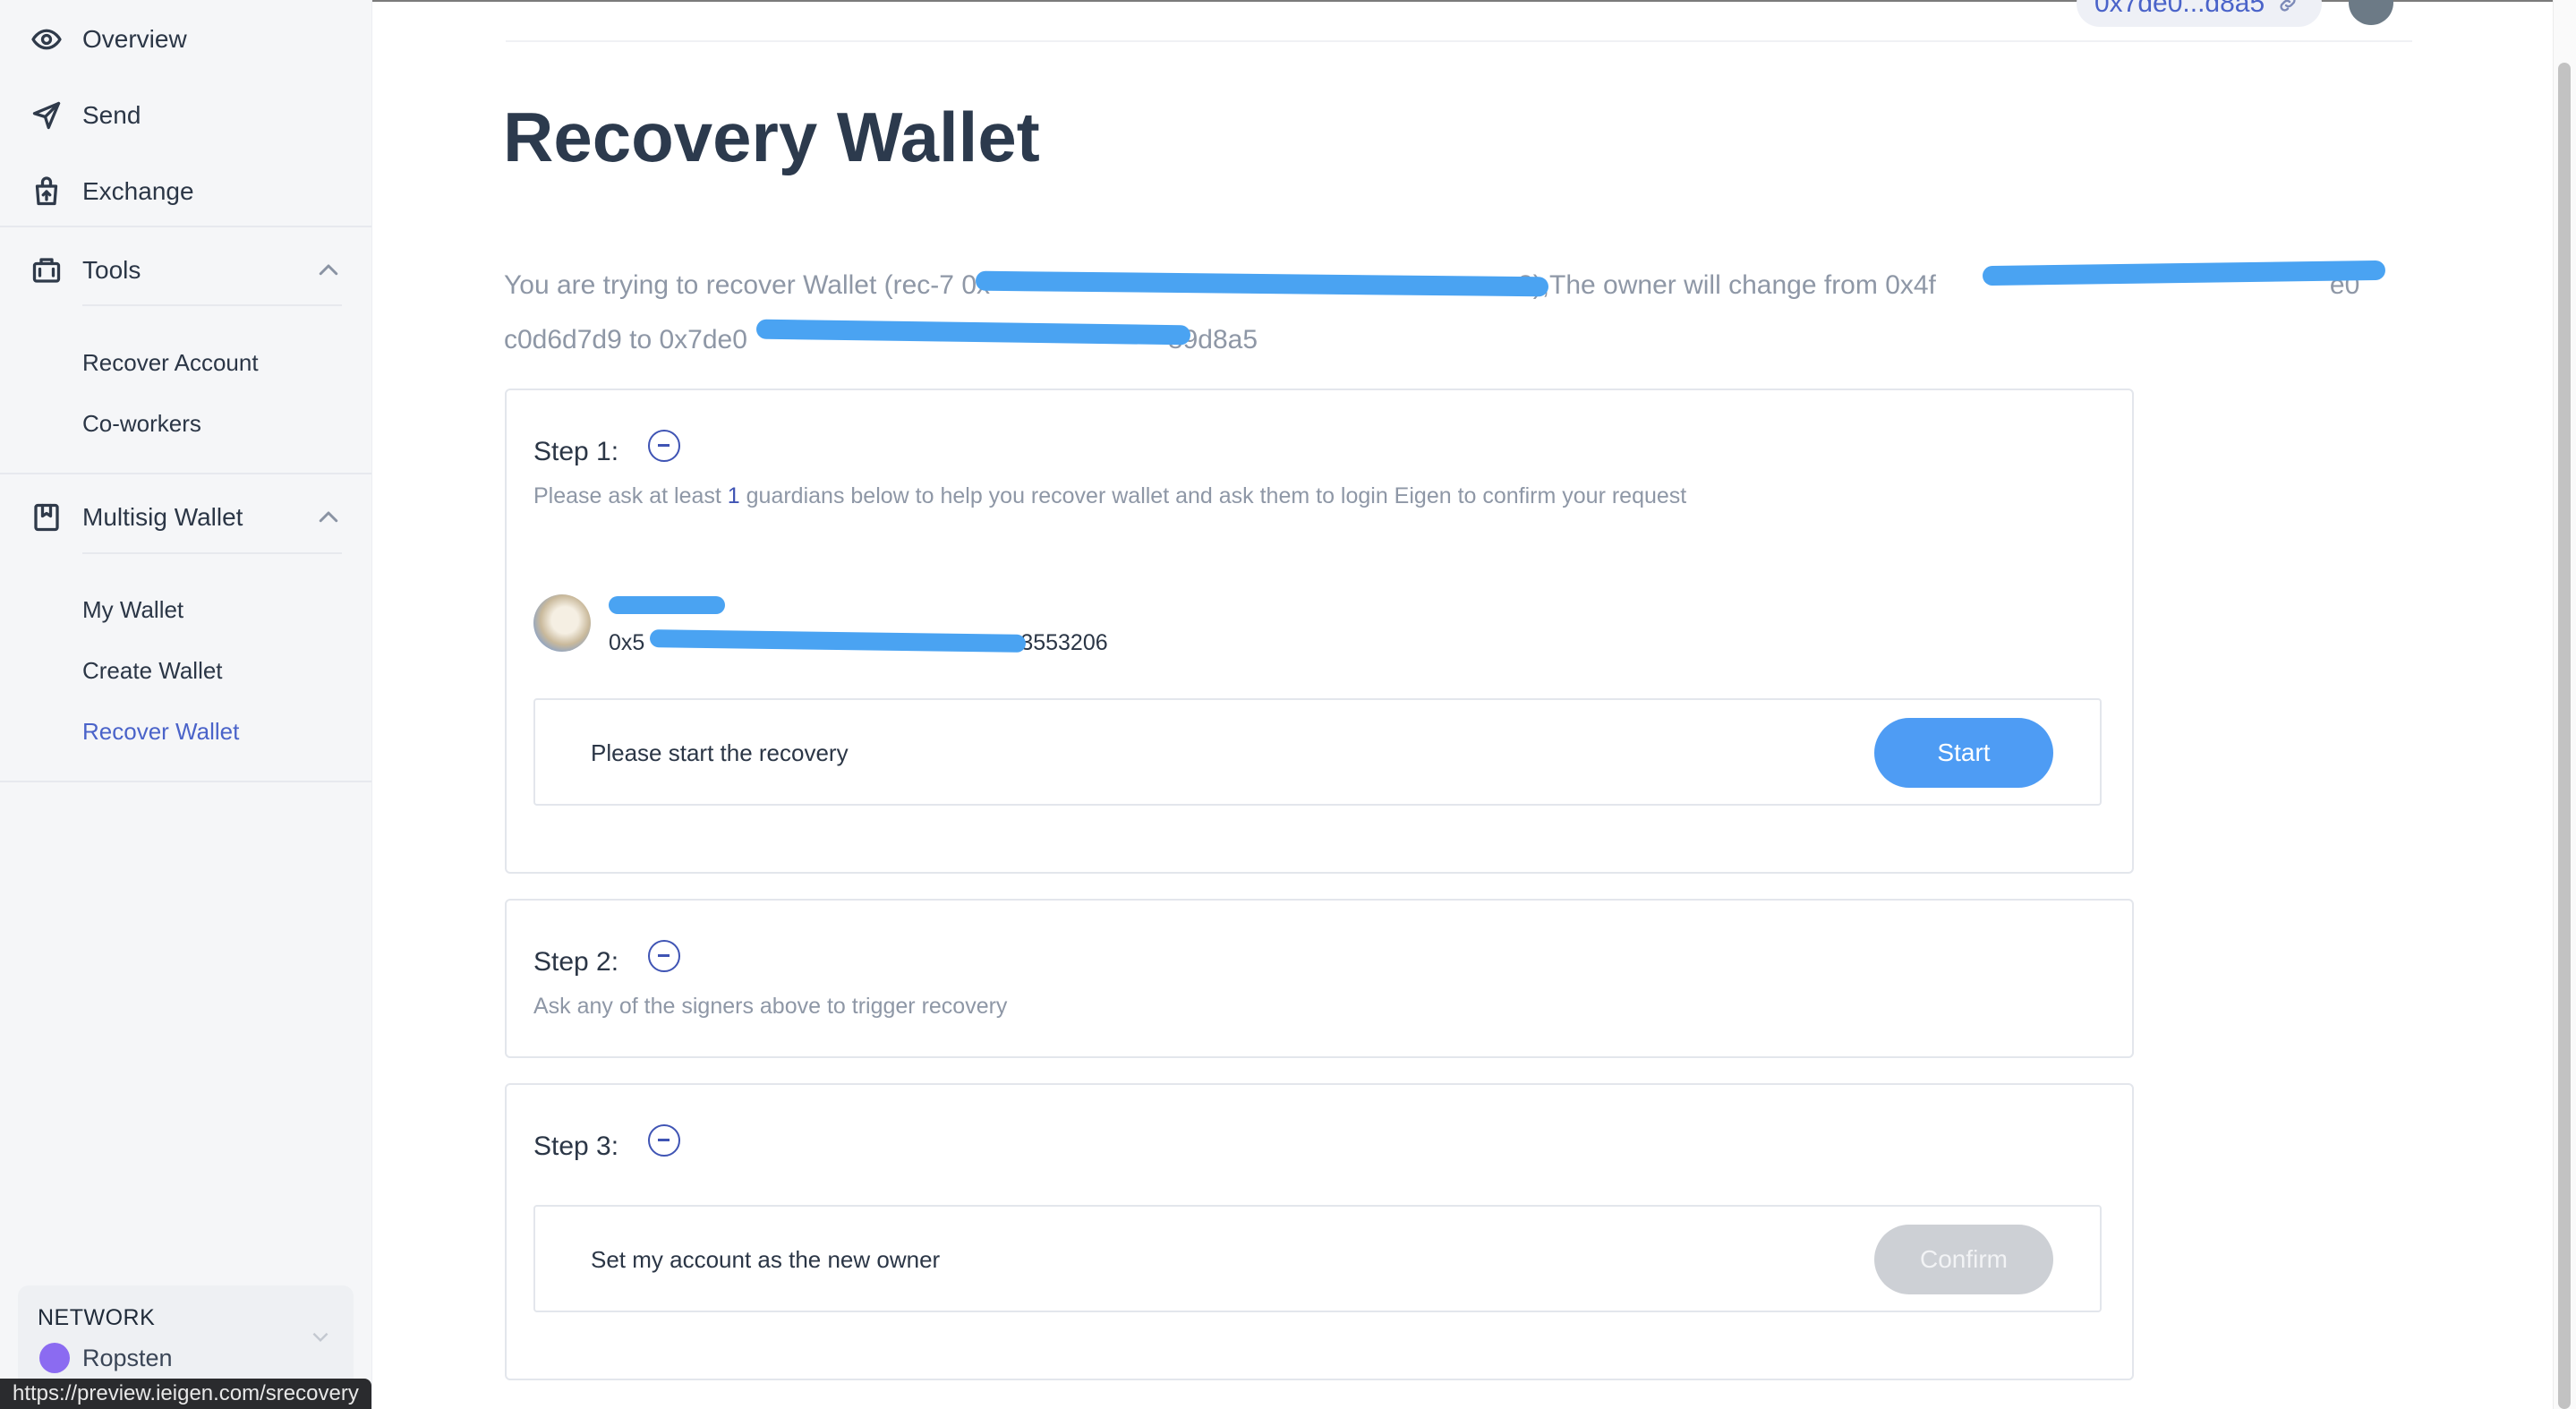  Describe the element at coordinates (1064, 643) in the screenshot. I see `guardian-address-suffix: 3553206` at that location.